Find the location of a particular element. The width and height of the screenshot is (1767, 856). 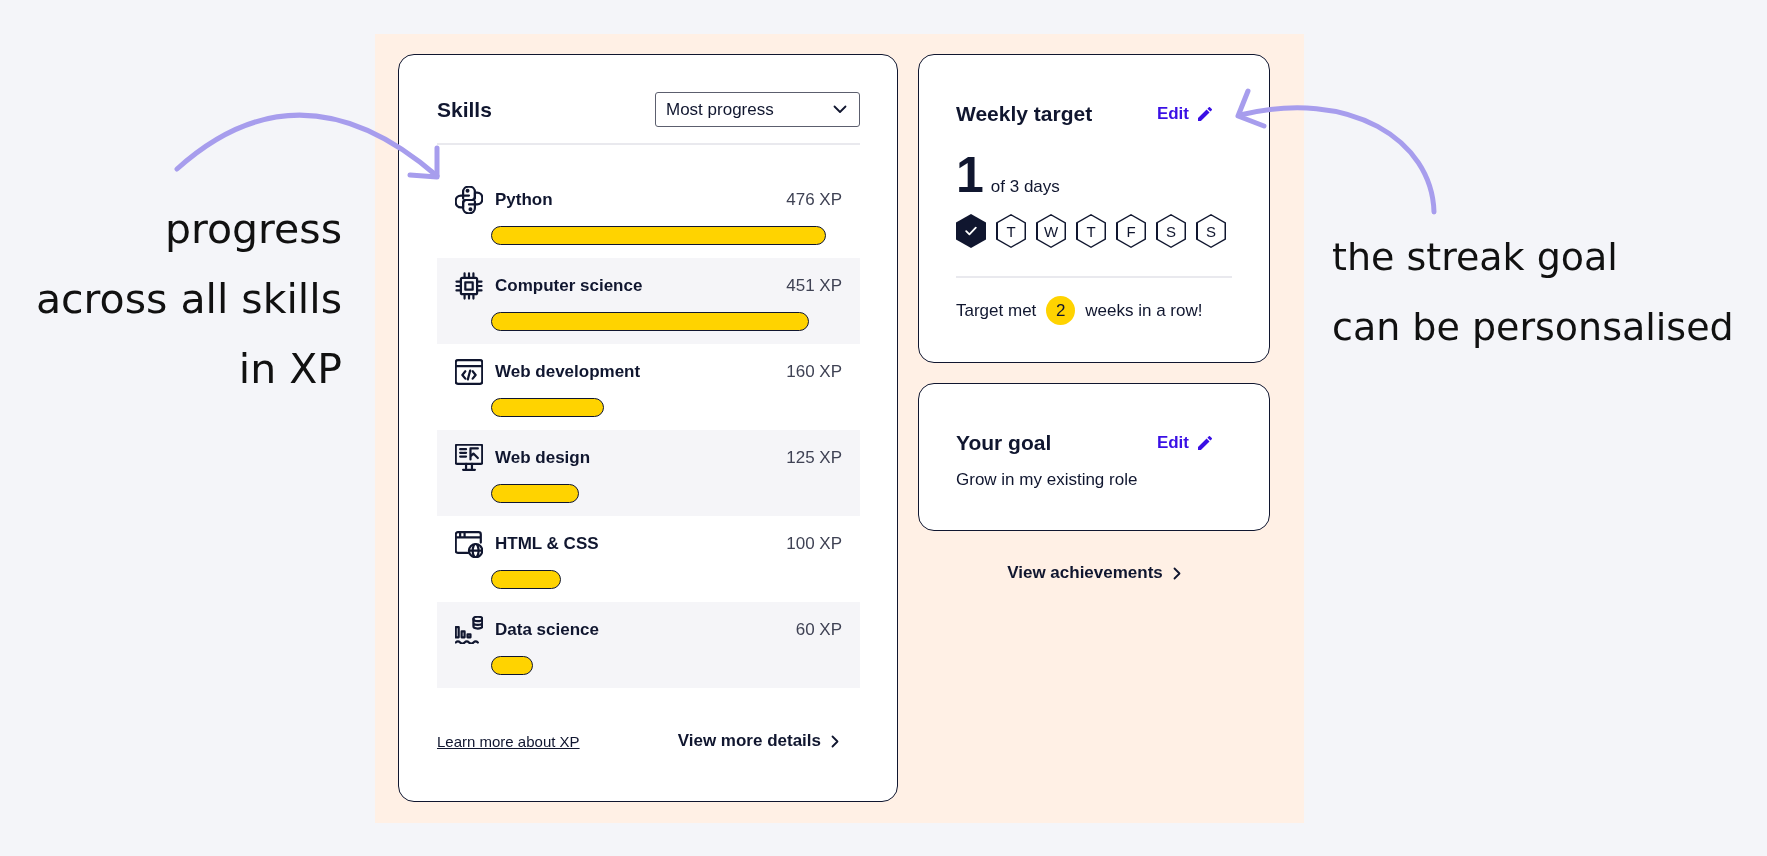

chart-database-icon is located at coordinates (469, 630).